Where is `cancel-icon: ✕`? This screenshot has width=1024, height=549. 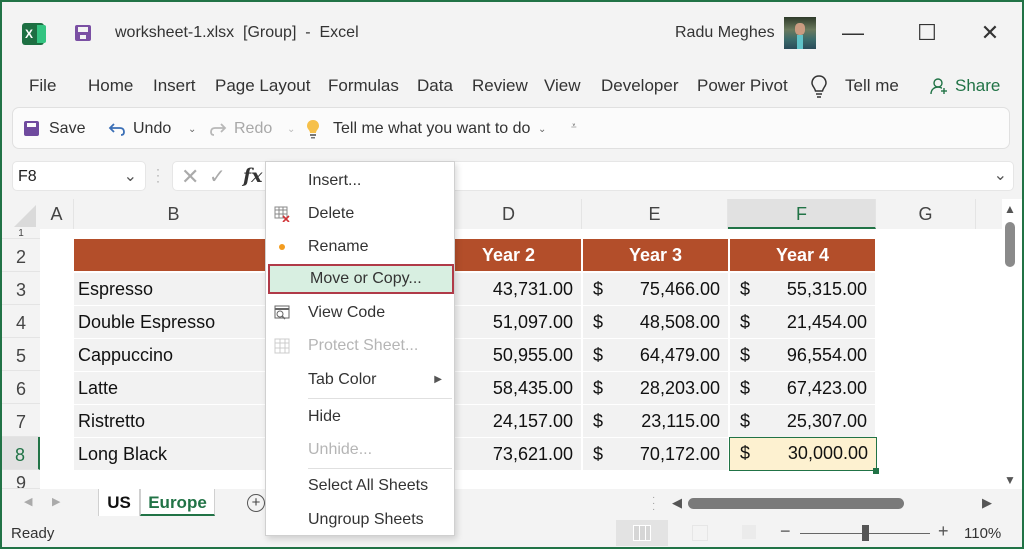
cancel-icon: ✕ is located at coordinates (190, 177).